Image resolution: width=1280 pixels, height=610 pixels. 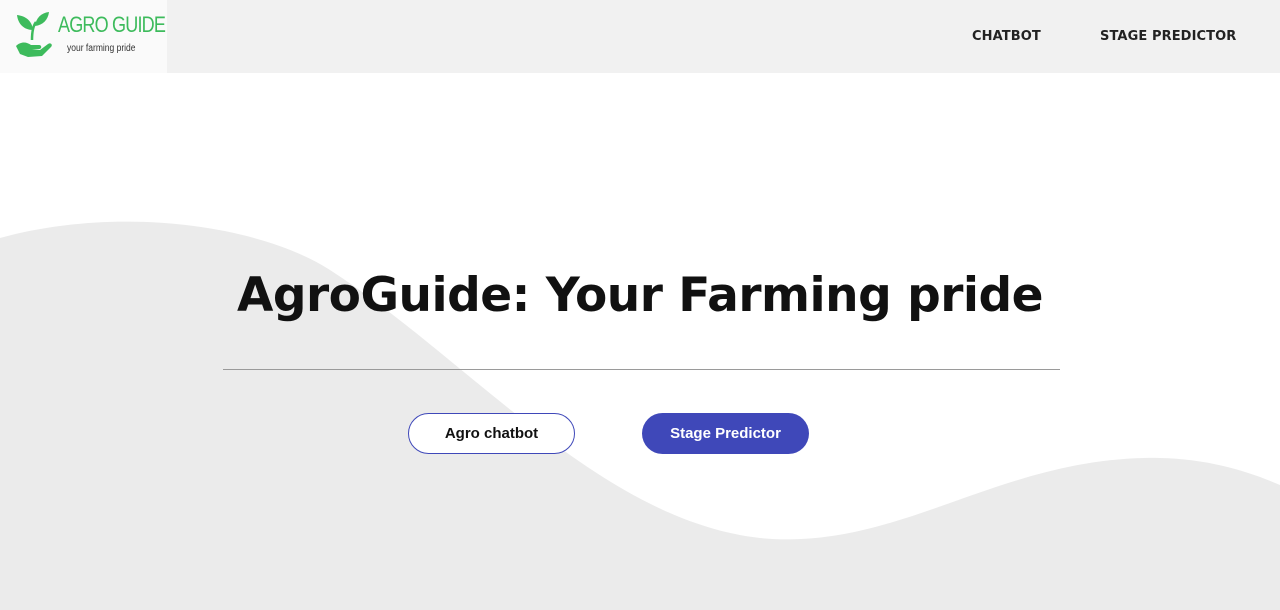 I want to click on logo-title: AGRO GUIDE, so click(x=112, y=24).